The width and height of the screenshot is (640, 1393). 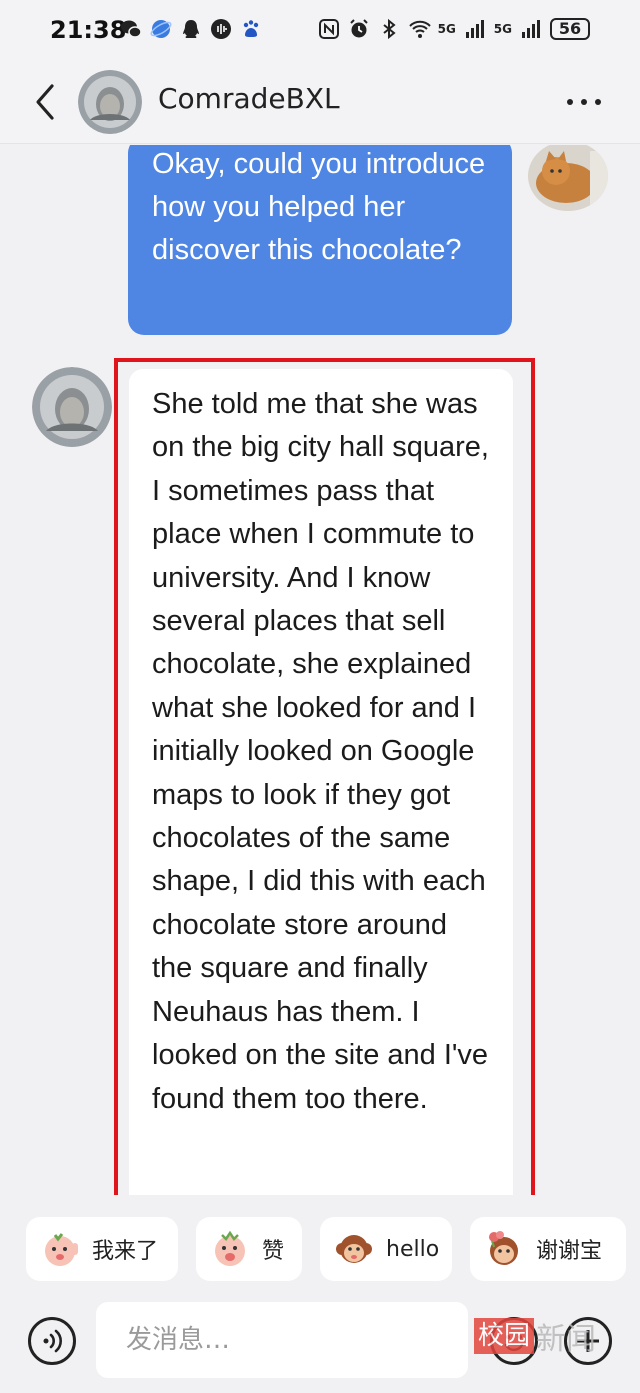 I want to click on network-label-2: 5G, so click(x=502, y=29).